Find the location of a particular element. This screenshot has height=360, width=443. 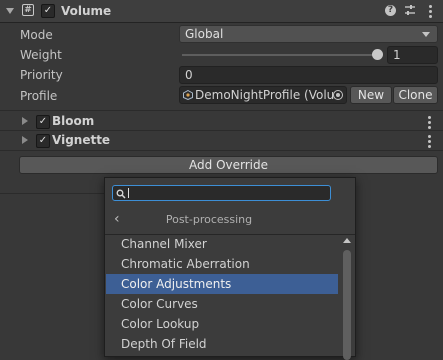

component-menu-icon is located at coordinates (430, 12).